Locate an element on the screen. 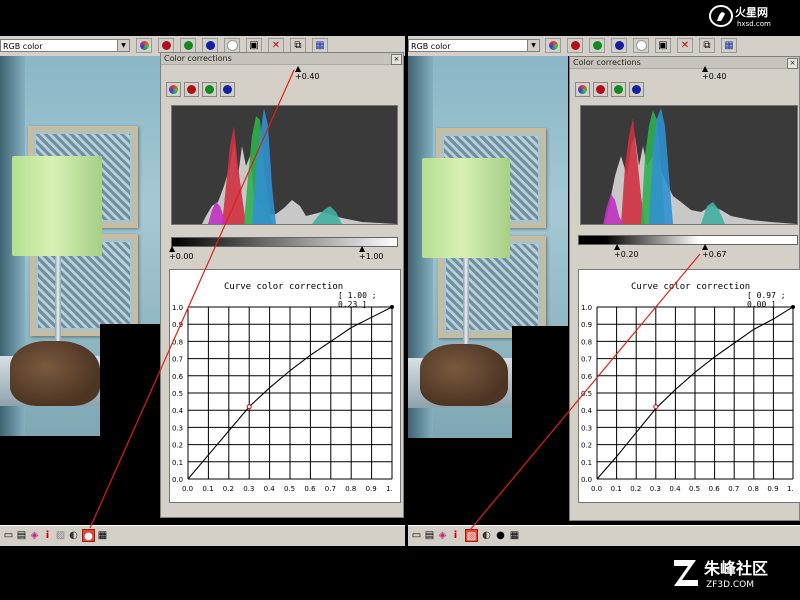 The width and height of the screenshot is (800, 600). domain-text: ZF3D.COM is located at coordinates (730, 585).